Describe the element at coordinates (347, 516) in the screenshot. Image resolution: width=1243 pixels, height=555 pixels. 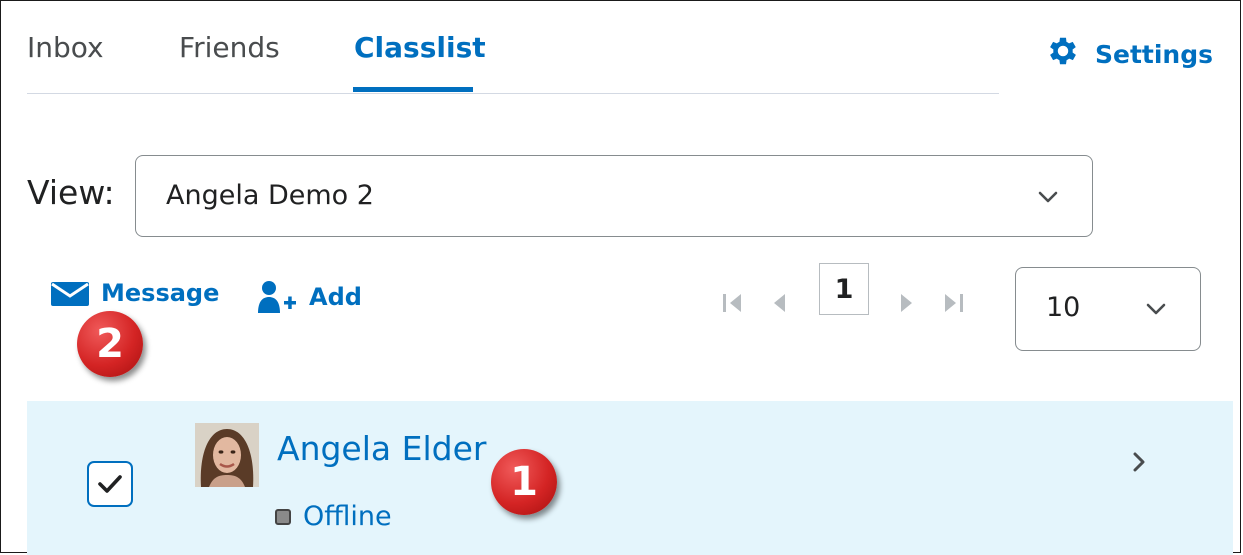
I see `status-label: Offline` at that location.